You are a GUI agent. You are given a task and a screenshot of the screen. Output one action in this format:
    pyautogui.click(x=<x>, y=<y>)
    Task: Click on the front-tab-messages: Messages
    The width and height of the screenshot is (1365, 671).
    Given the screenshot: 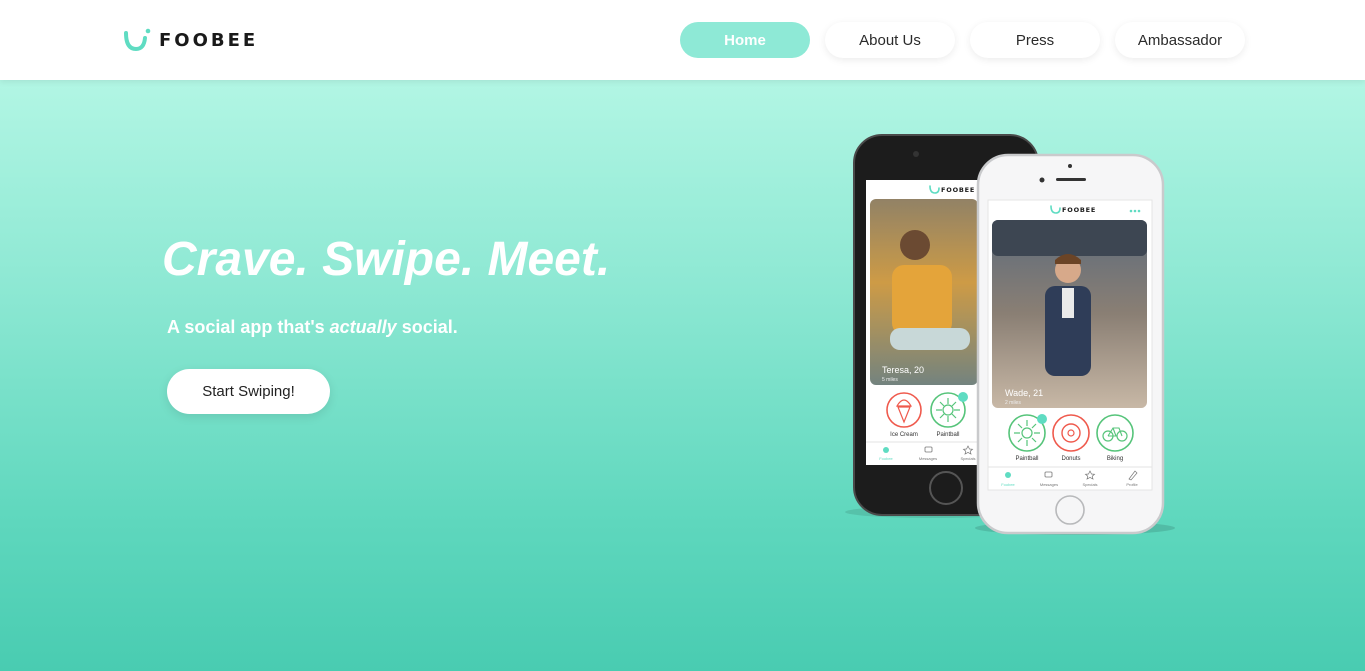 What is the action you would take?
    pyautogui.click(x=1049, y=484)
    